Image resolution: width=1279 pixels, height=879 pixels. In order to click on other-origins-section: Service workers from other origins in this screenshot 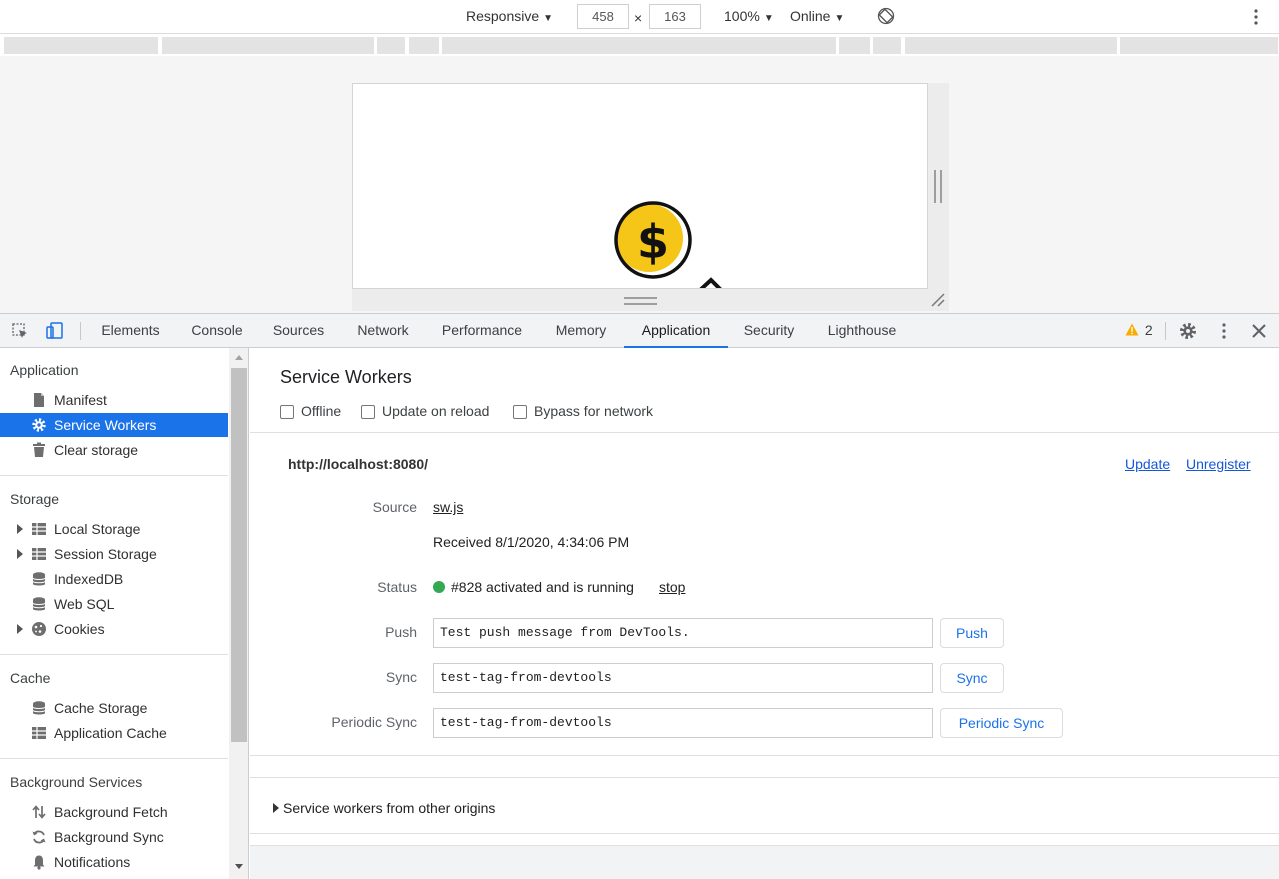, I will do `click(764, 805)`.